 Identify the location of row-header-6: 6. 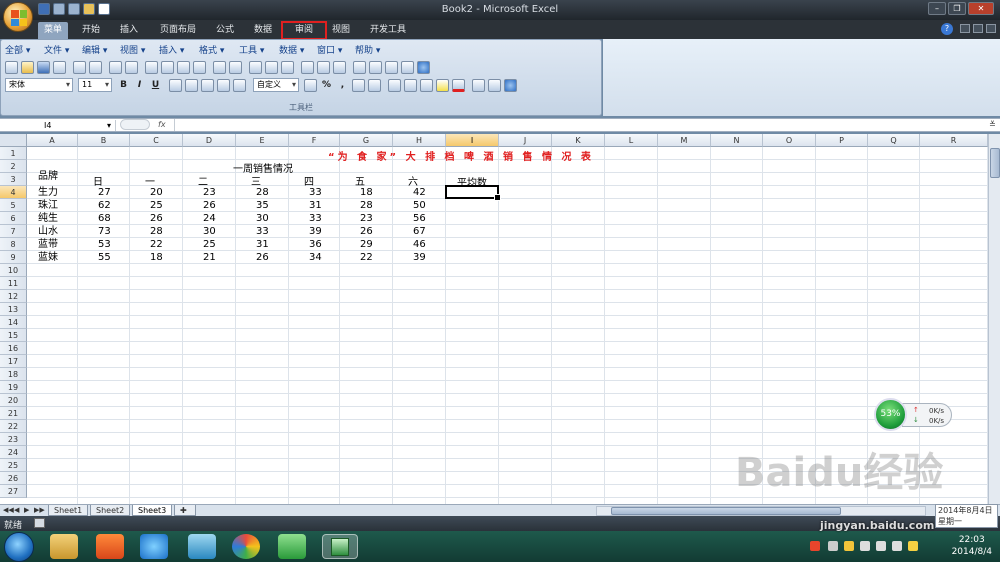
(13, 218).